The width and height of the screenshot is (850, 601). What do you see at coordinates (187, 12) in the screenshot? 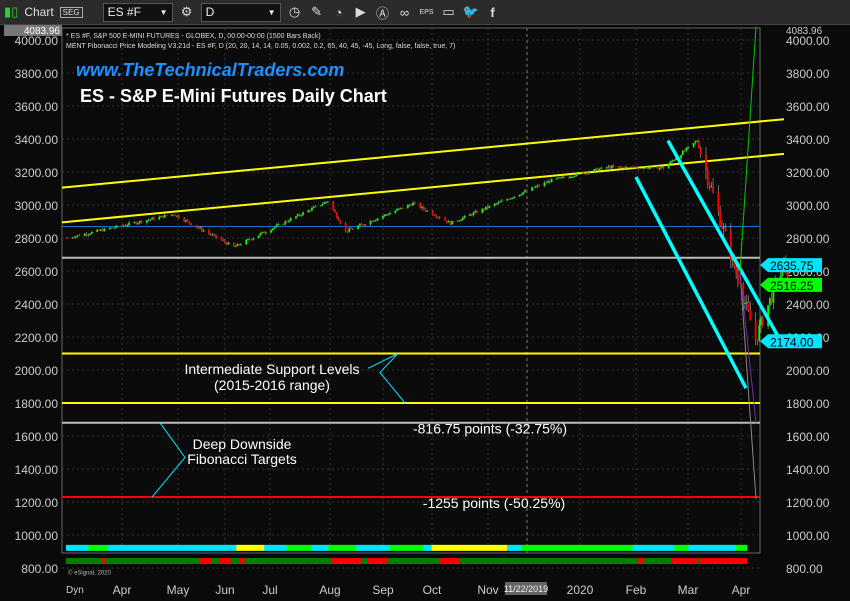
I see `gear-icon: ⚙` at bounding box center [187, 12].